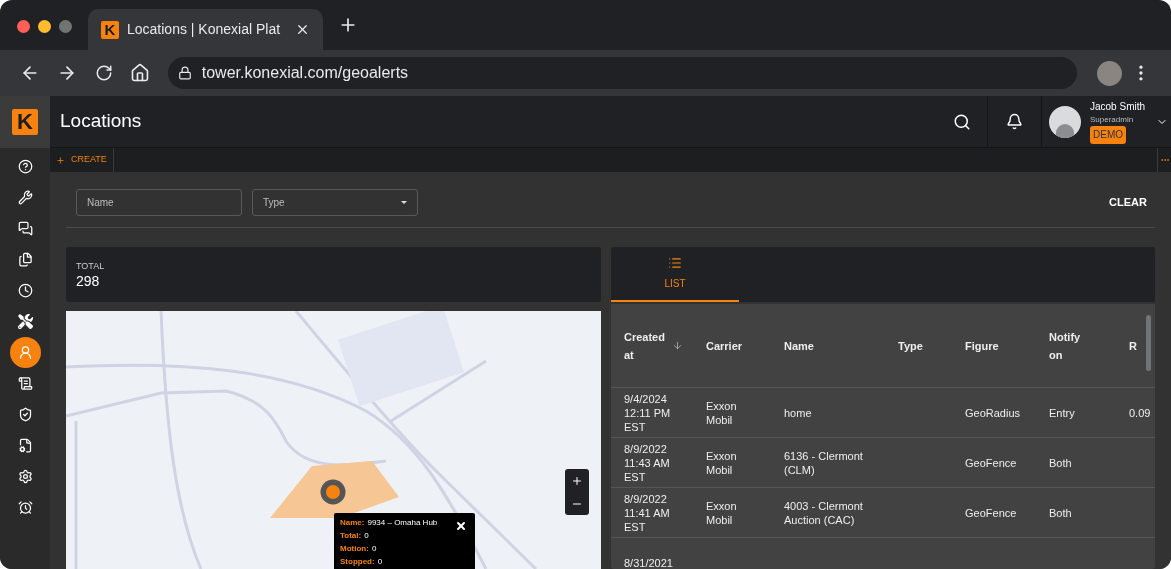 This screenshot has height=569, width=1171. I want to click on column-header: Type, so click(920, 345).